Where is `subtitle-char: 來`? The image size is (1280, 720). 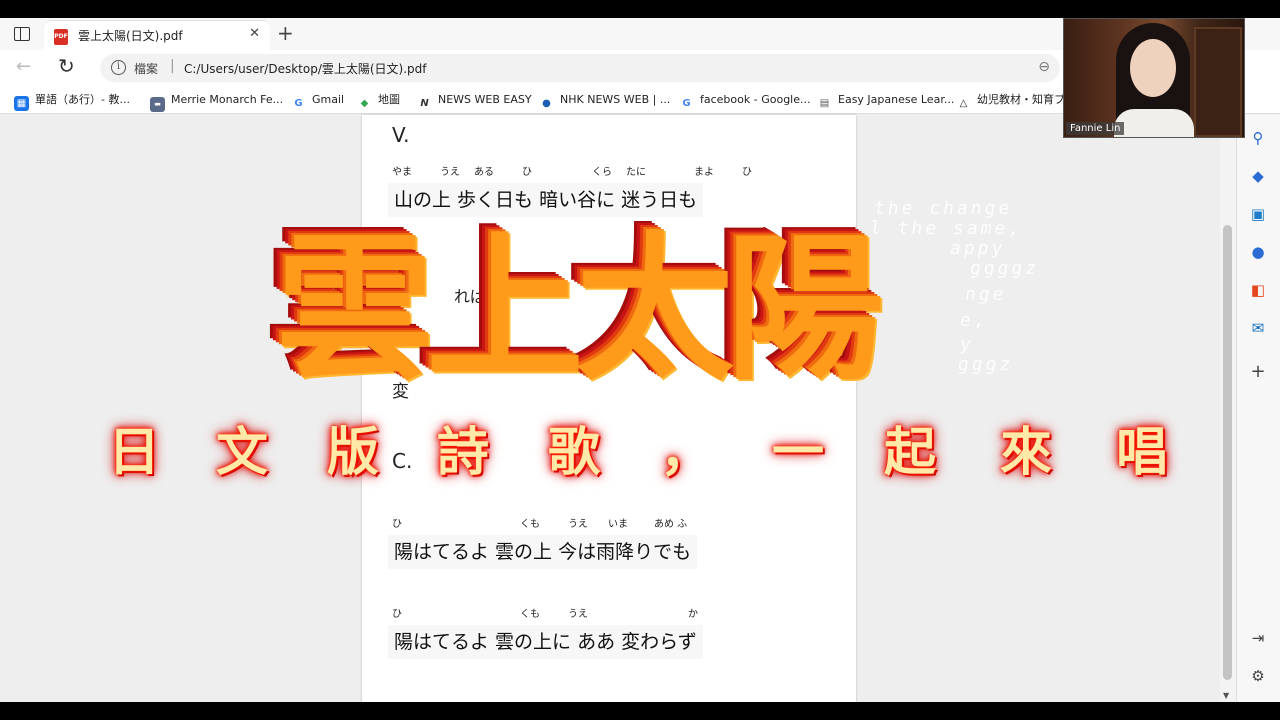 subtitle-char: 來 is located at coordinates (1026, 453).